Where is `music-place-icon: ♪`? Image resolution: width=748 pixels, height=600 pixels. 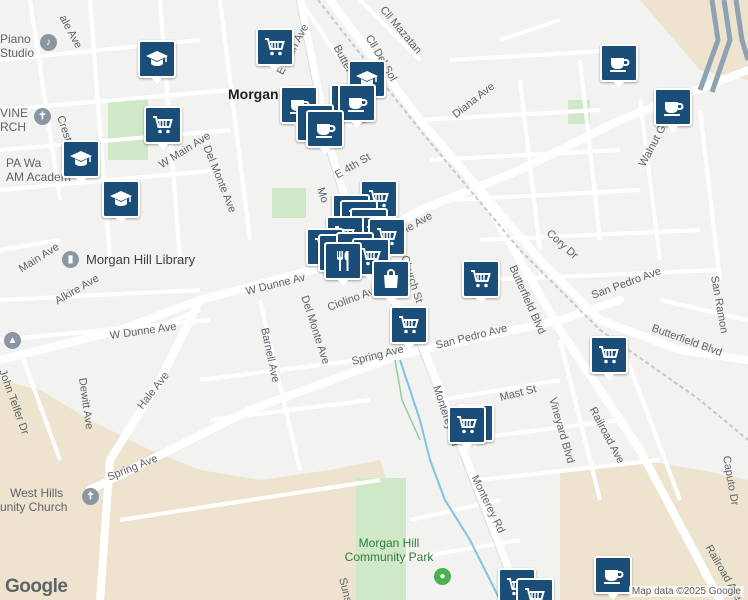
music-place-icon: ♪ is located at coordinates (48, 42).